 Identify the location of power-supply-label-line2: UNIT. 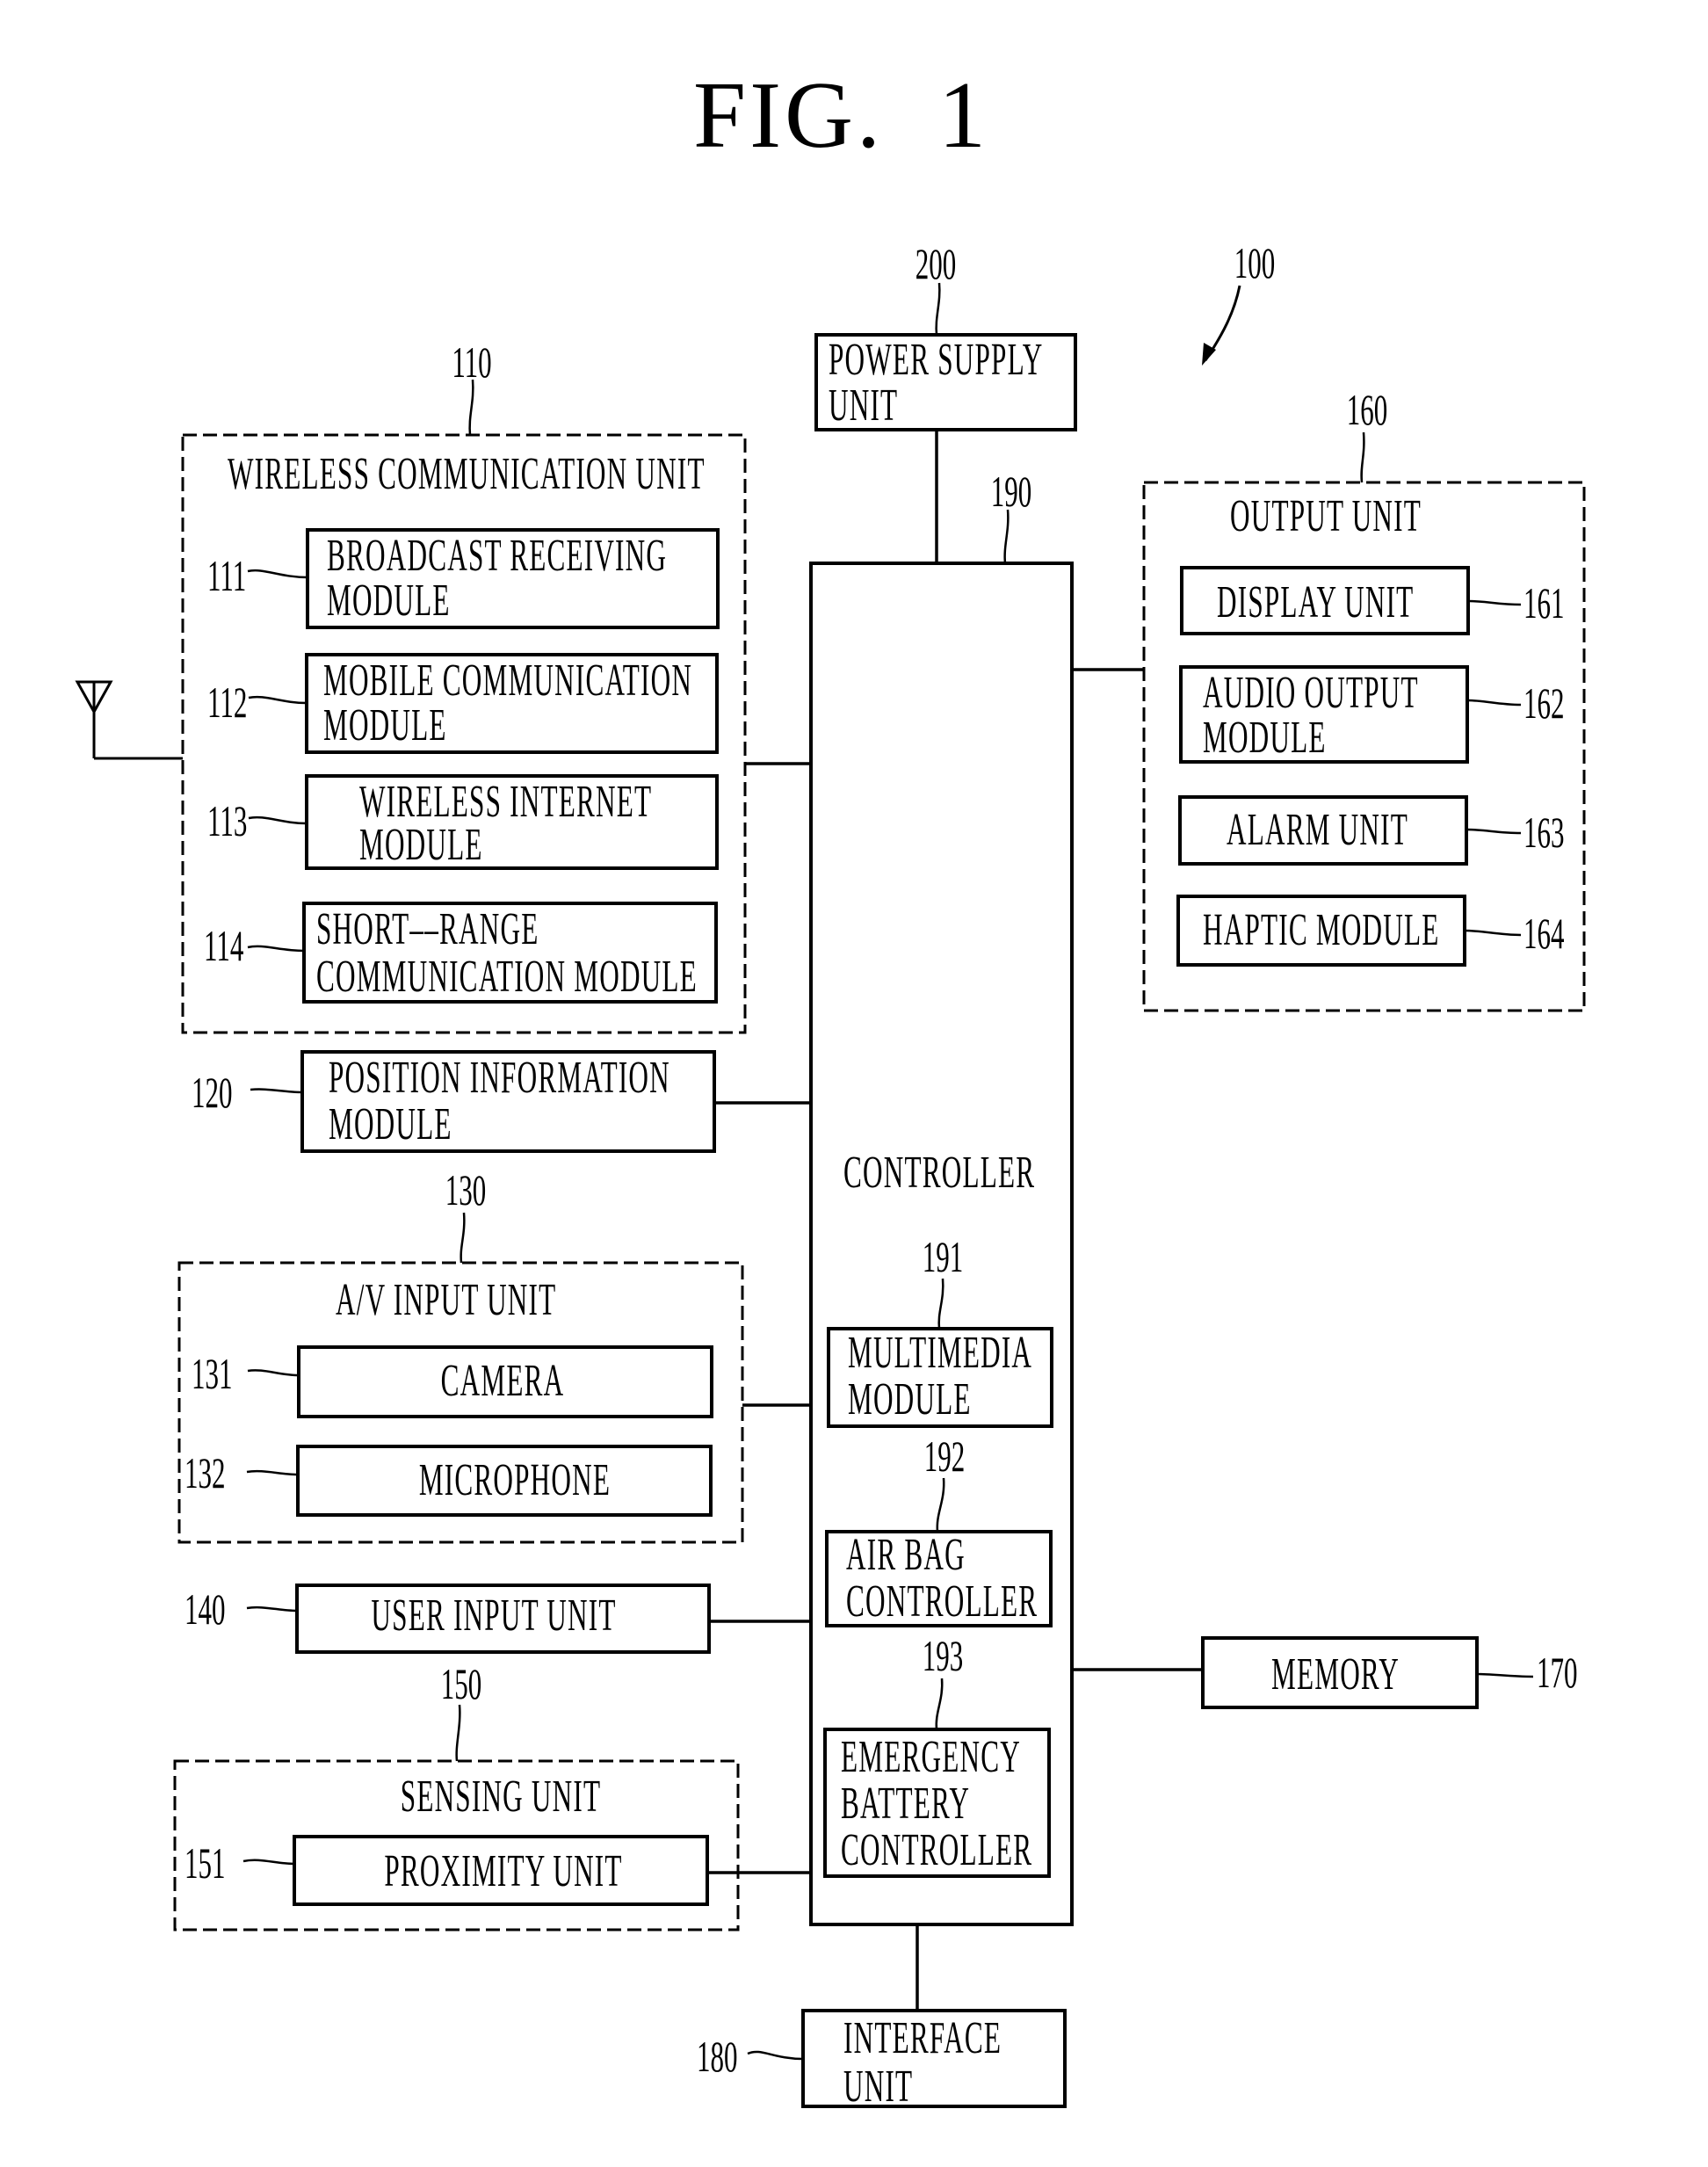
(864, 405).